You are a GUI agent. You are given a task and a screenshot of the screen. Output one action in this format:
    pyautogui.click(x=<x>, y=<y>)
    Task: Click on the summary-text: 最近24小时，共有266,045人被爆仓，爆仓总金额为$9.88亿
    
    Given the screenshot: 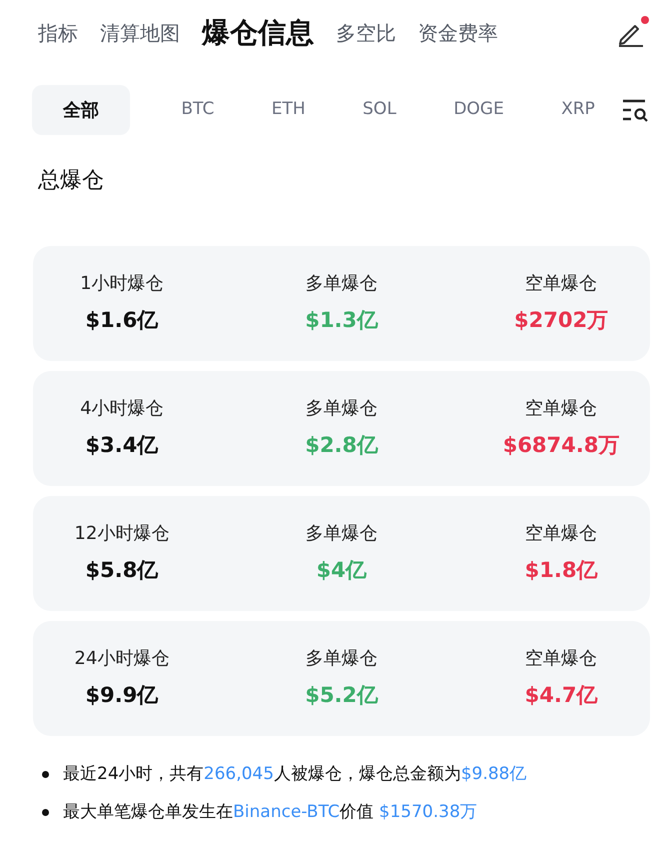 What is the action you would take?
    pyautogui.click(x=295, y=774)
    